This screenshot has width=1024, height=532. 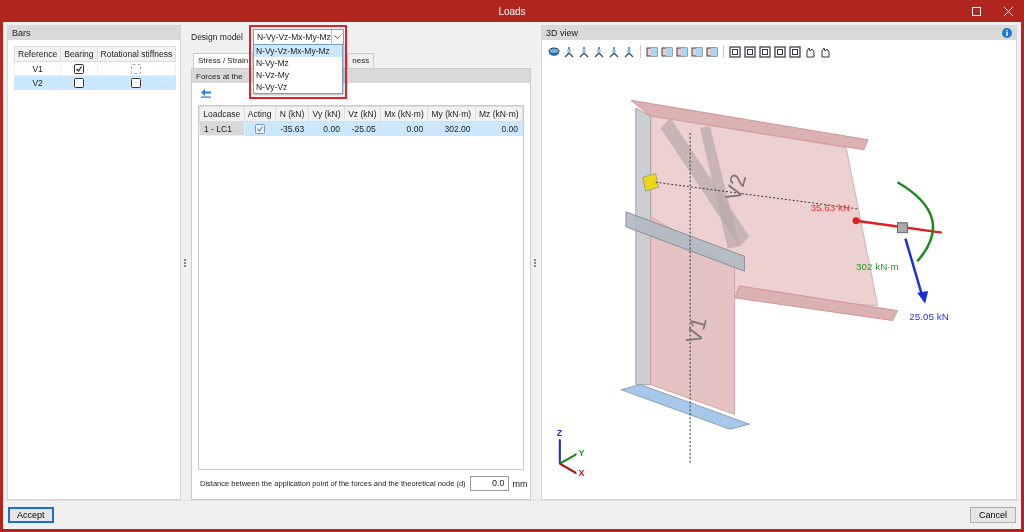 I want to click on column-header: Vz (kN), so click(x=362, y=114).